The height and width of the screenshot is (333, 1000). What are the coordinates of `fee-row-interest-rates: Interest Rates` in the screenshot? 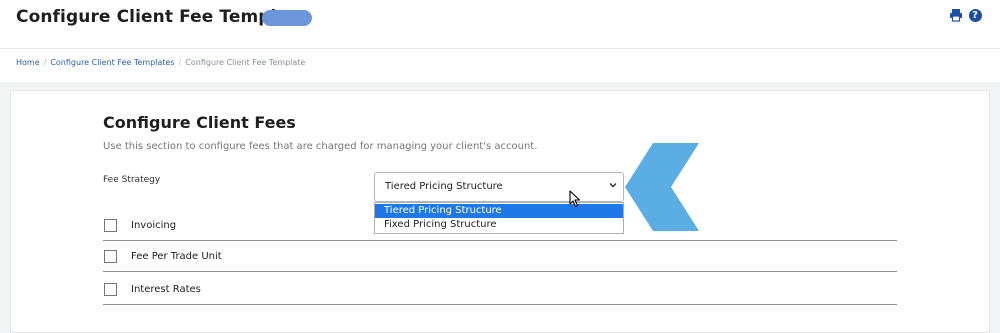 It's located at (500, 289).